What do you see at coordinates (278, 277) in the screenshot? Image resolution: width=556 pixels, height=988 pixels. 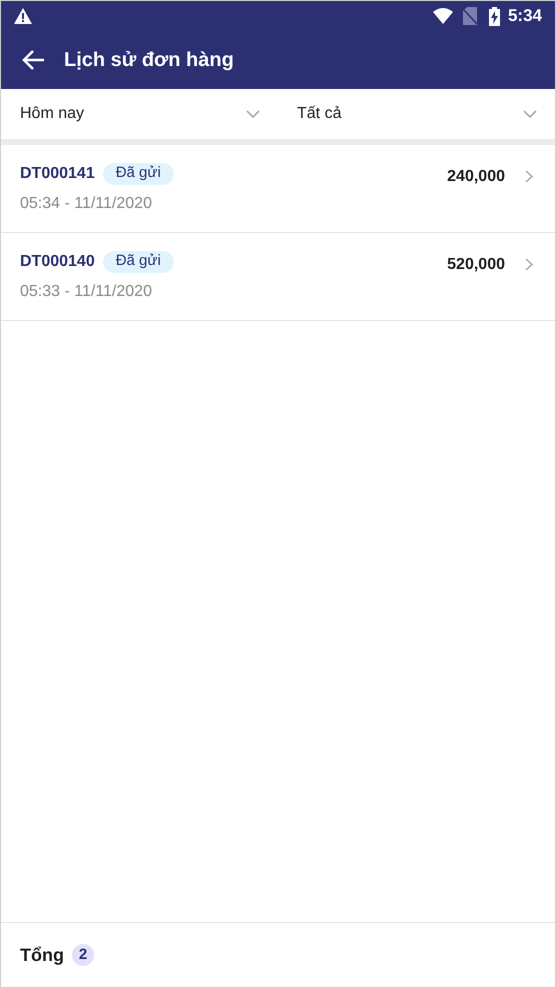 I see `order-row: DT000140 Đã gửi 05:33 - 11/11/2020 520,000` at bounding box center [278, 277].